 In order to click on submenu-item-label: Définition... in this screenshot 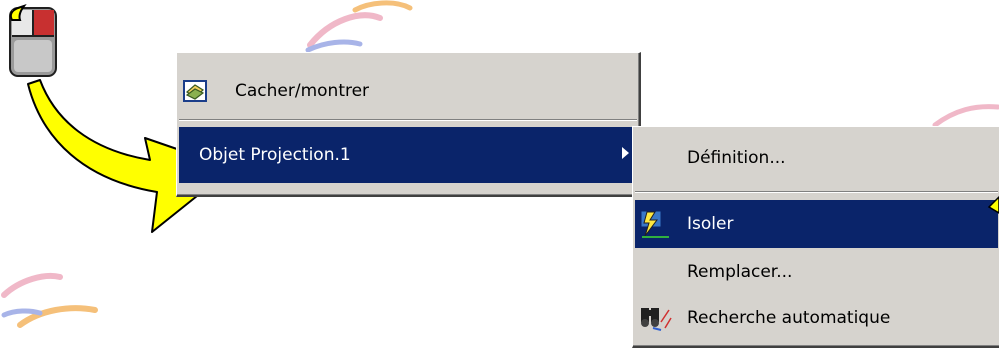, I will do `click(736, 158)`.